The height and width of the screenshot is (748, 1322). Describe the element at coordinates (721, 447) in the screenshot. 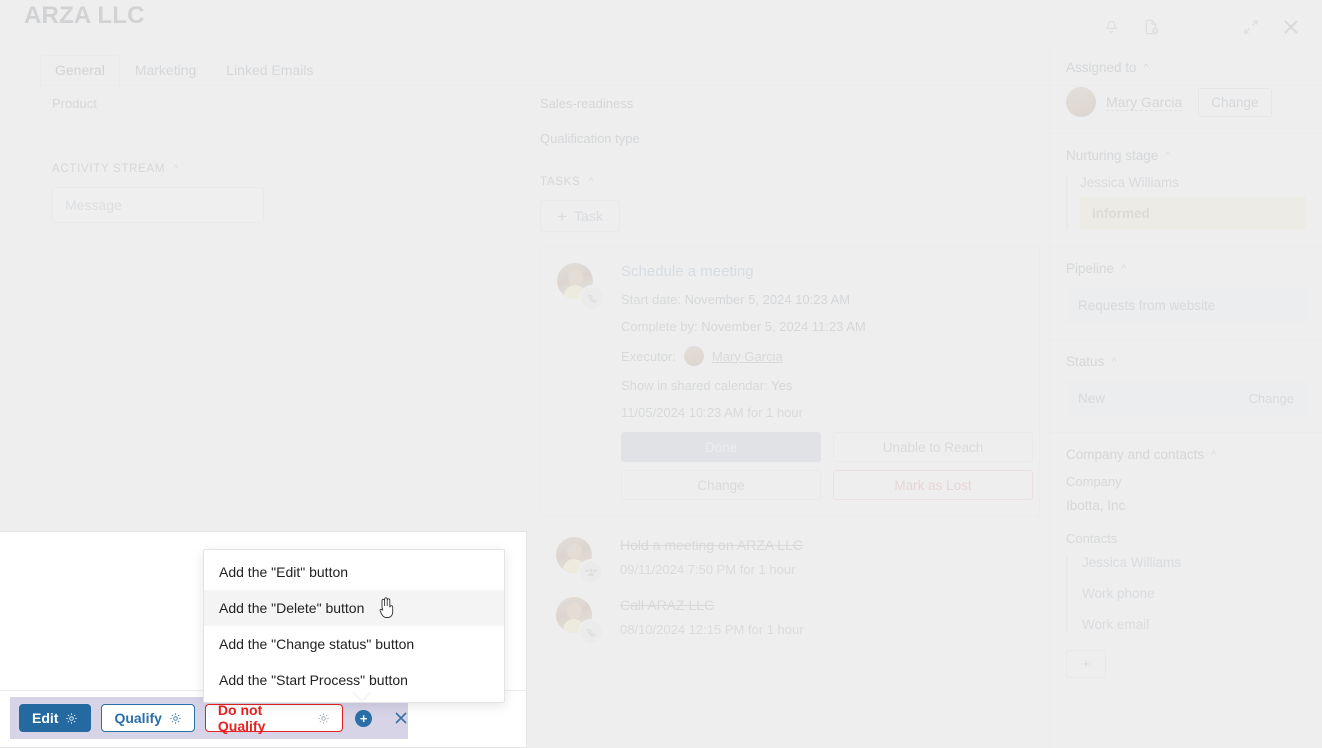

I see `task-done-button: Done` at that location.